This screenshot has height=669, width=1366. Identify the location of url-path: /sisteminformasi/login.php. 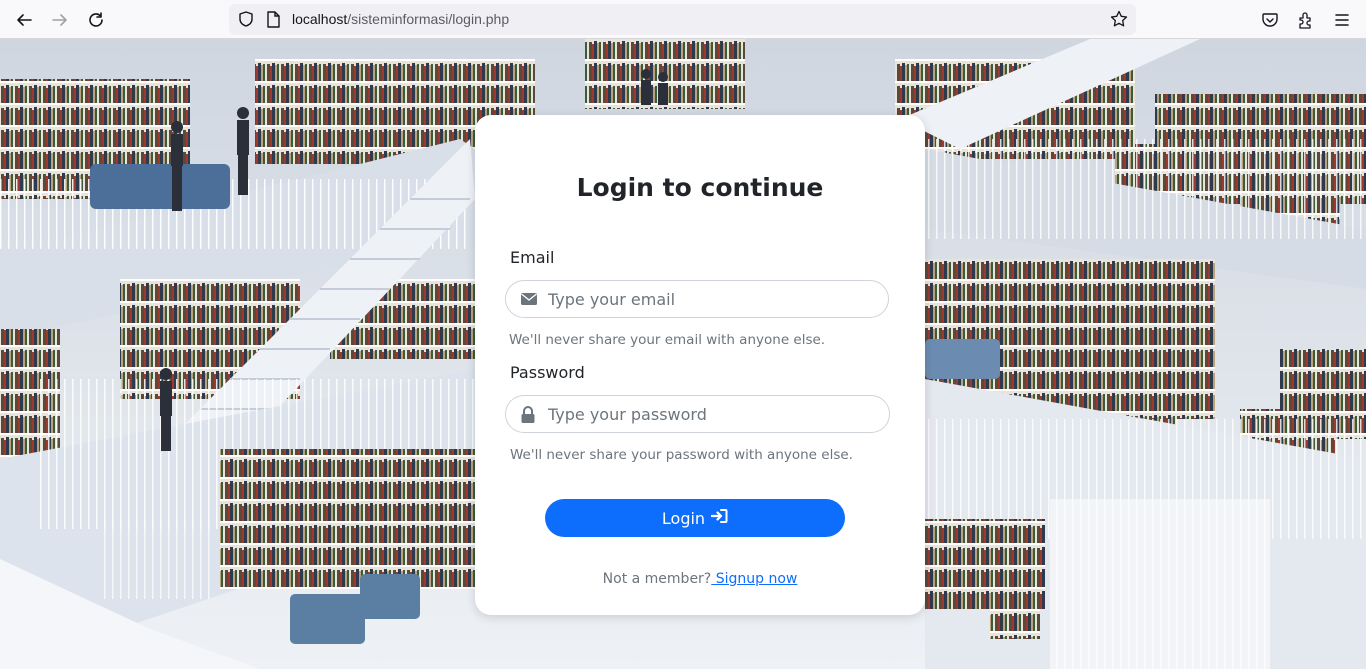
(428, 19).